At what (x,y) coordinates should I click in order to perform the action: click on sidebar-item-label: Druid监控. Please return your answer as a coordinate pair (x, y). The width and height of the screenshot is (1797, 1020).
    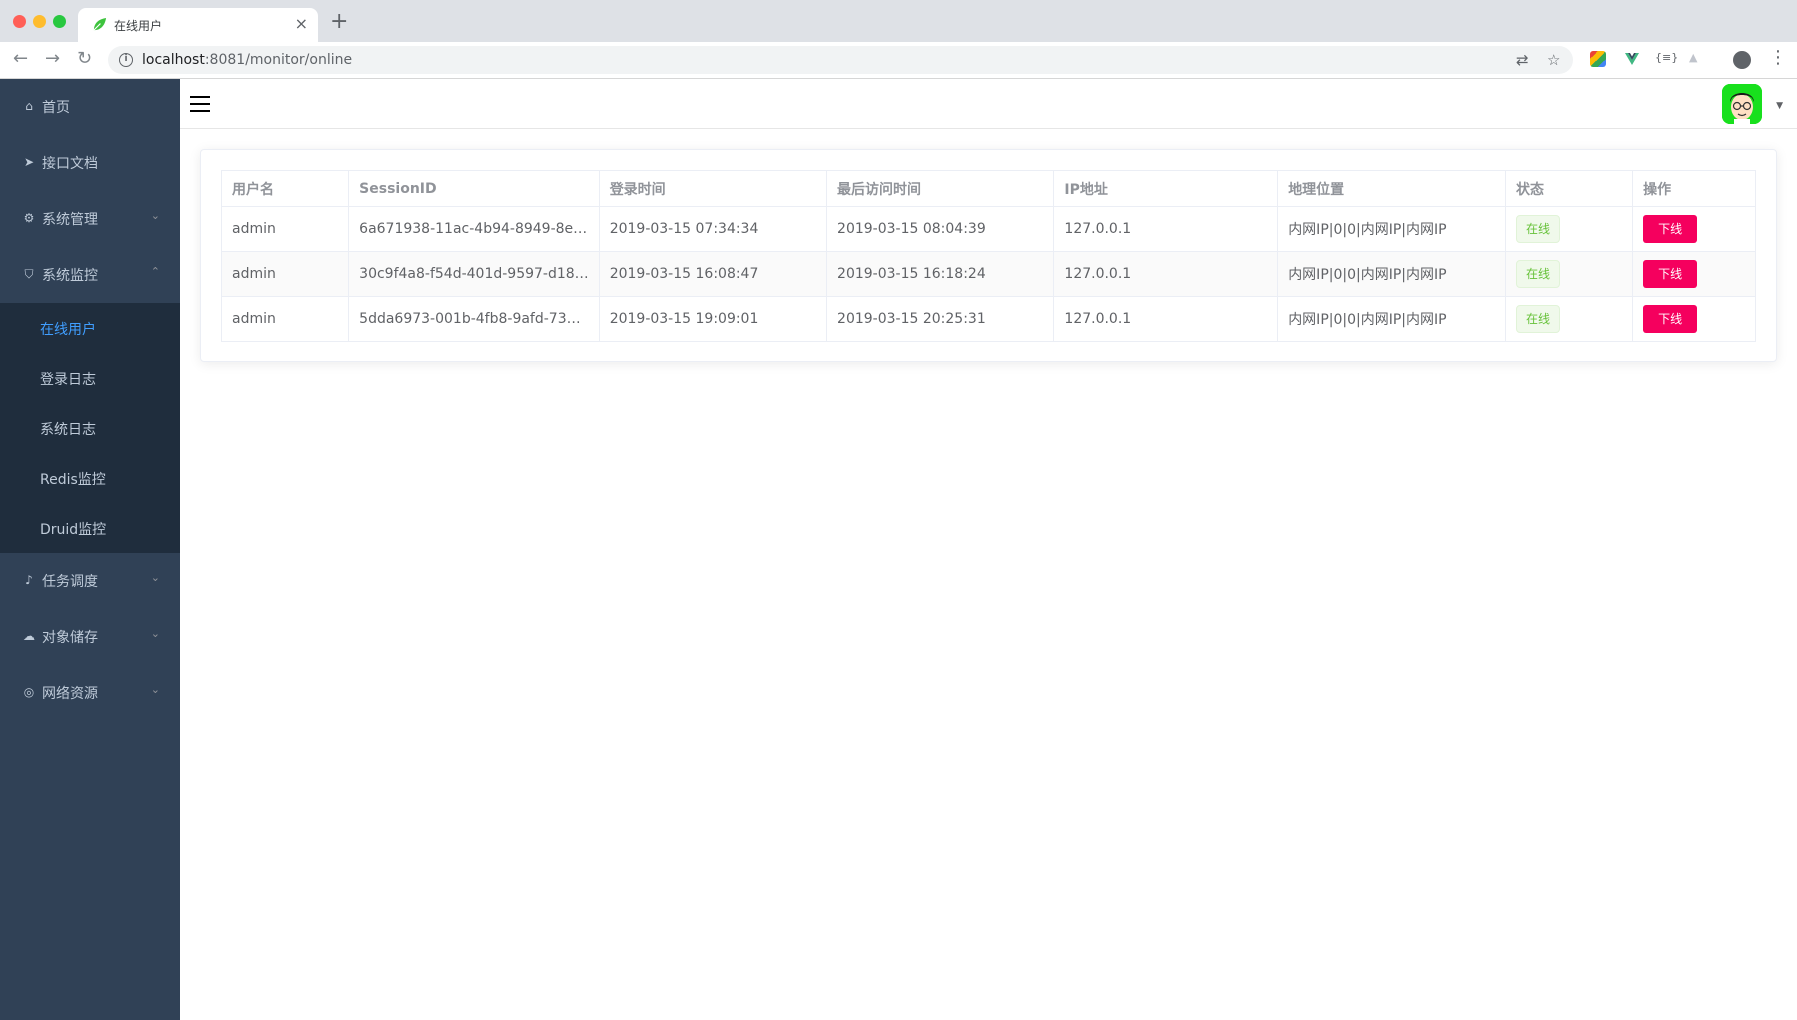
    Looking at the image, I should click on (73, 530).